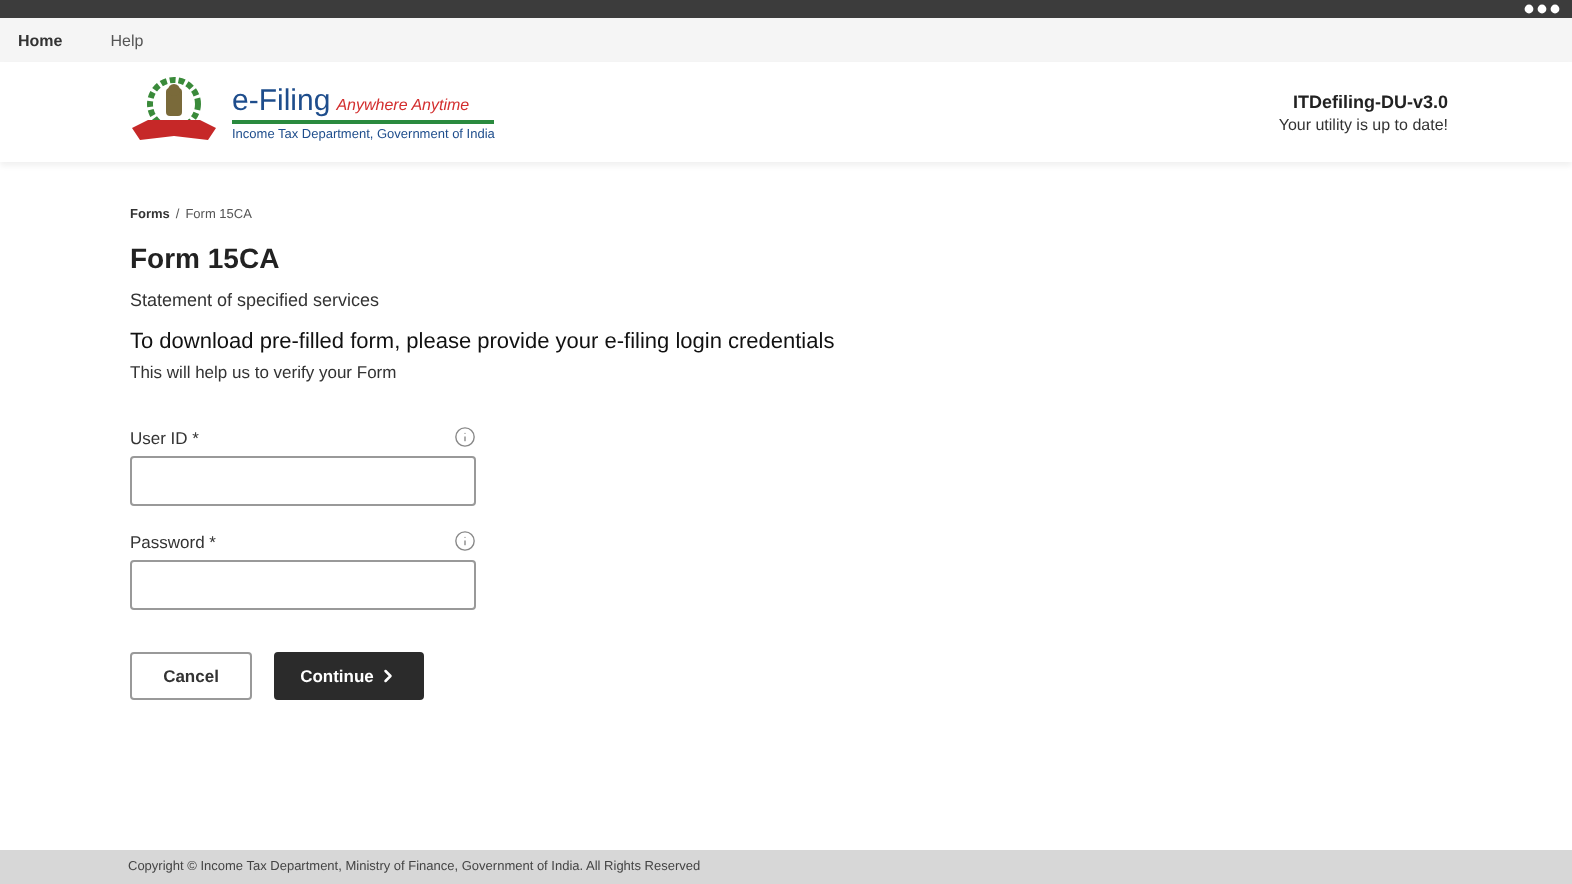 The width and height of the screenshot is (1572, 884). Describe the element at coordinates (191, 676) in the screenshot. I see `cancel-button: Cancel` at that location.